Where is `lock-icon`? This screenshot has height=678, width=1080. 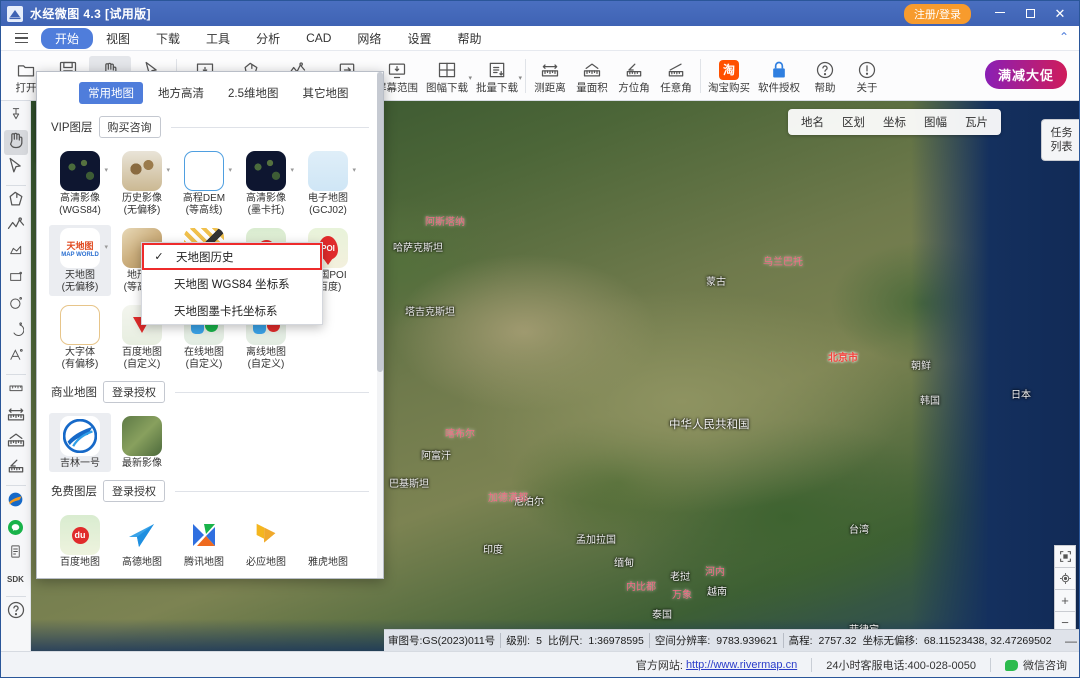 lock-icon is located at coordinates (779, 69).